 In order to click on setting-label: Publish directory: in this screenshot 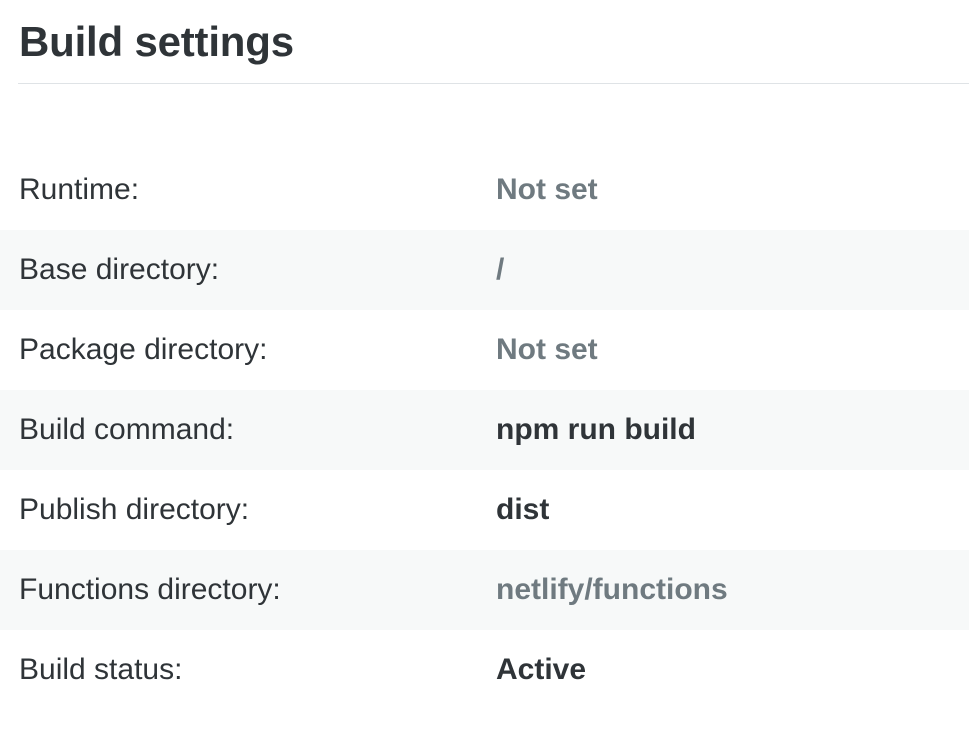, I will do `click(134, 509)`.